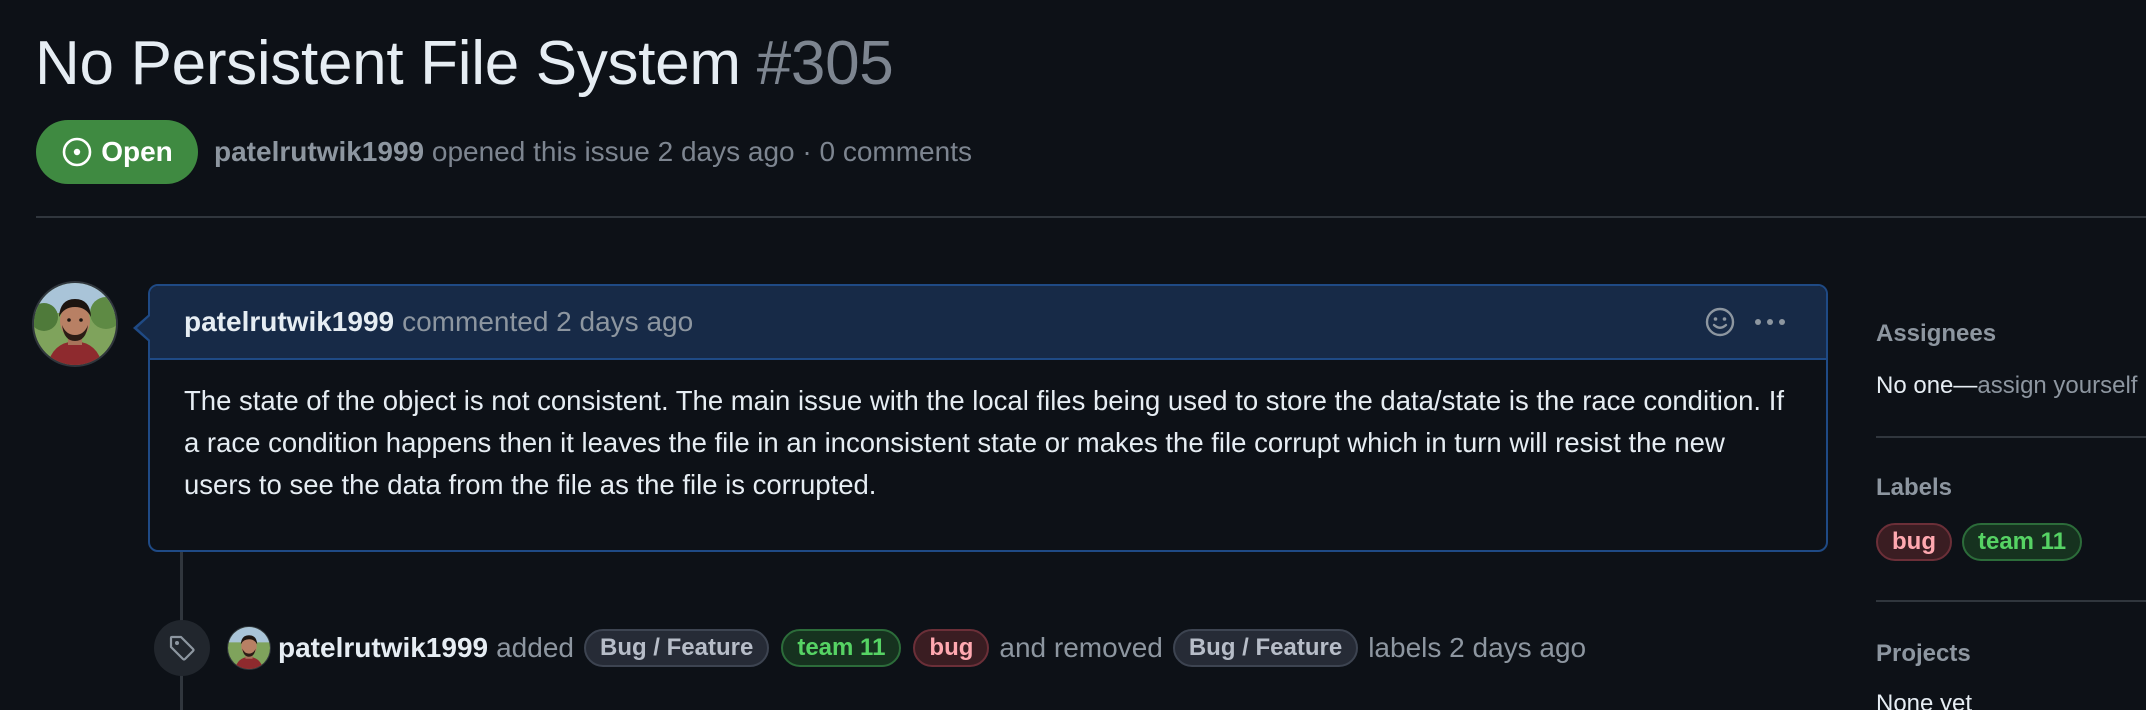 The image size is (2146, 710). I want to click on labels-heading: Labels, so click(1914, 488).